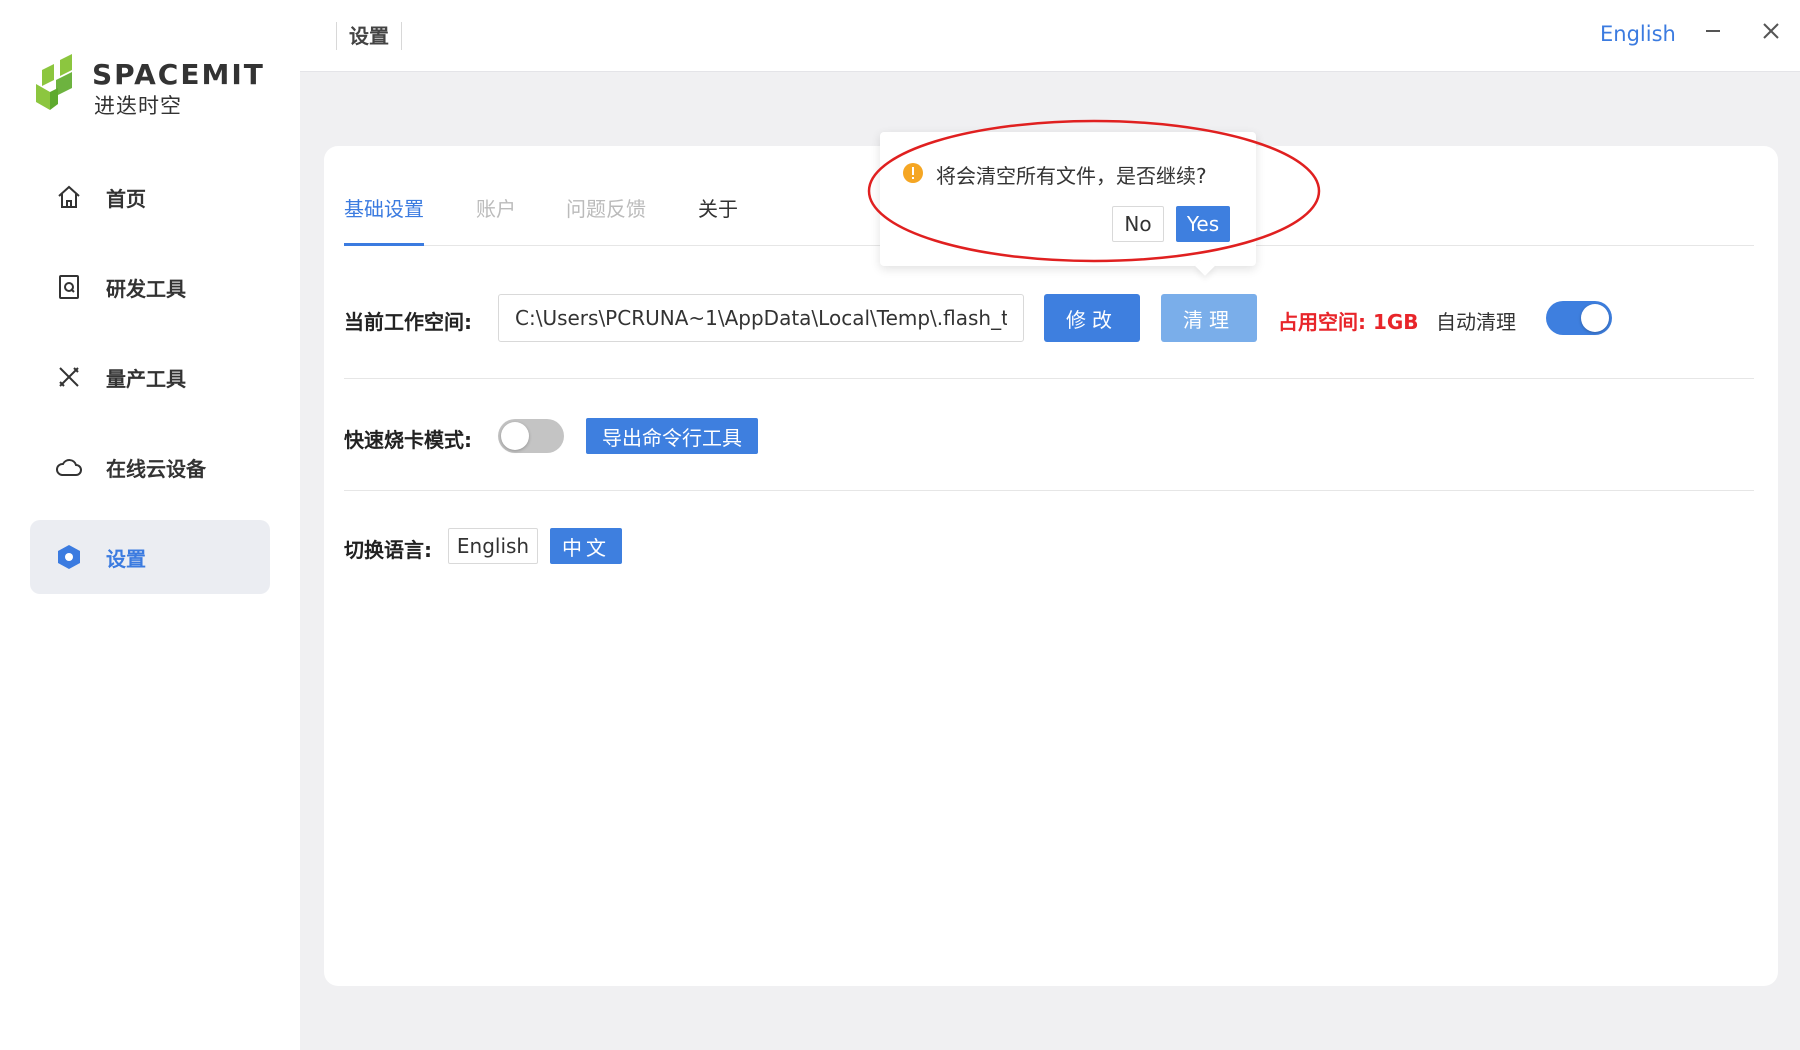 This screenshot has width=1800, height=1050. I want to click on workspace-path-input, so click(761, 318).